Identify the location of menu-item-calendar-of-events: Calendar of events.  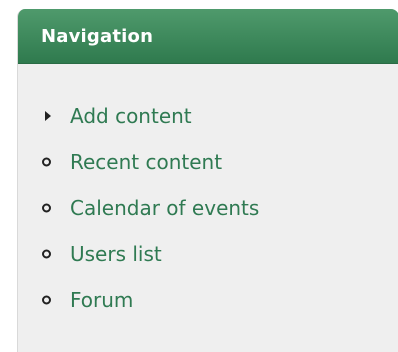
(208, 208).